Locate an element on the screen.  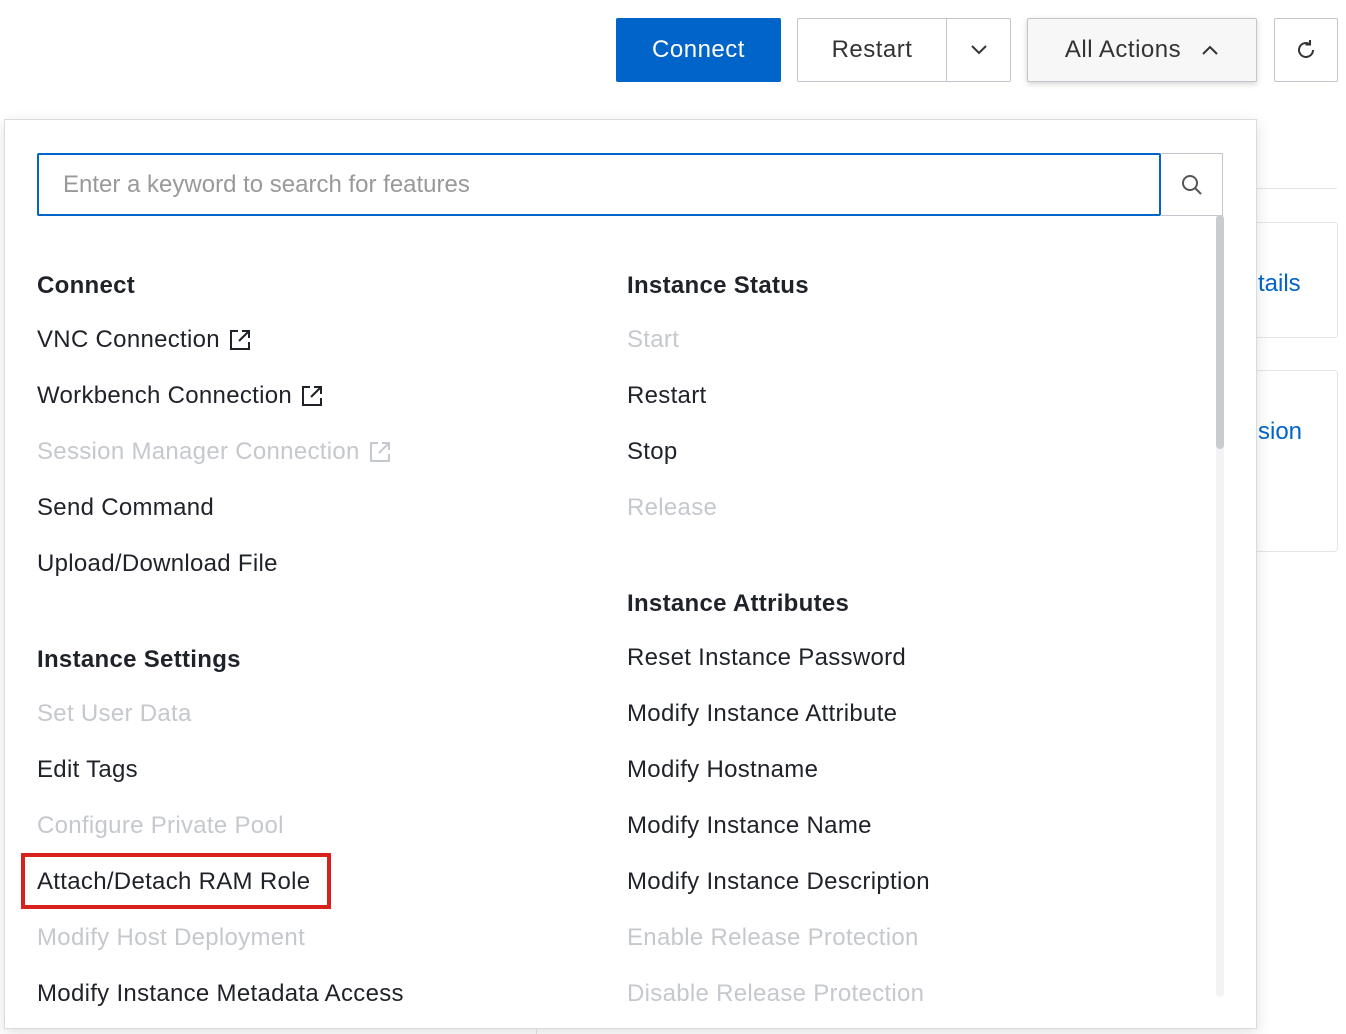
menu-item-modify-hostname: Modify Hostname is located at coordinates (722, 770).